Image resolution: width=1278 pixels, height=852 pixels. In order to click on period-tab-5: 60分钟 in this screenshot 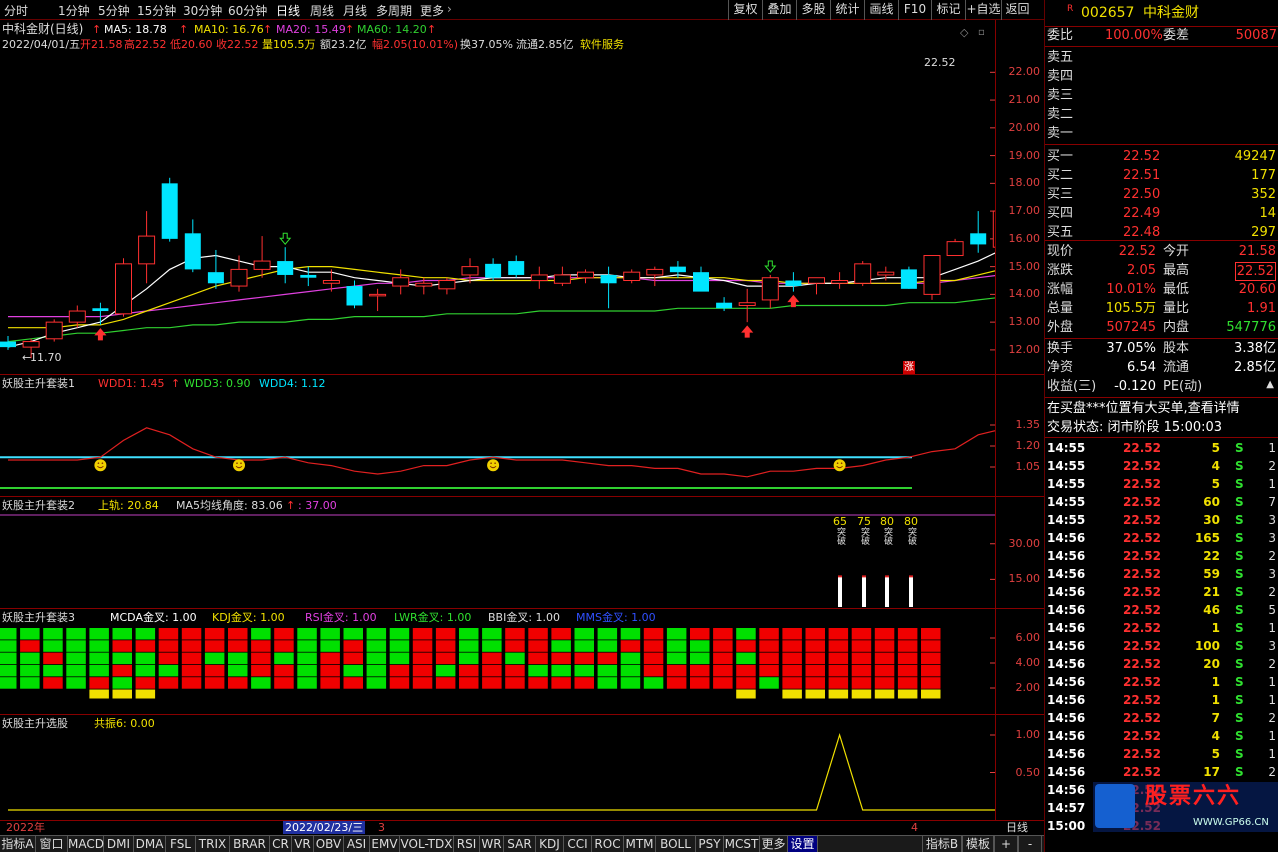, I will do `click(247, 10)`.